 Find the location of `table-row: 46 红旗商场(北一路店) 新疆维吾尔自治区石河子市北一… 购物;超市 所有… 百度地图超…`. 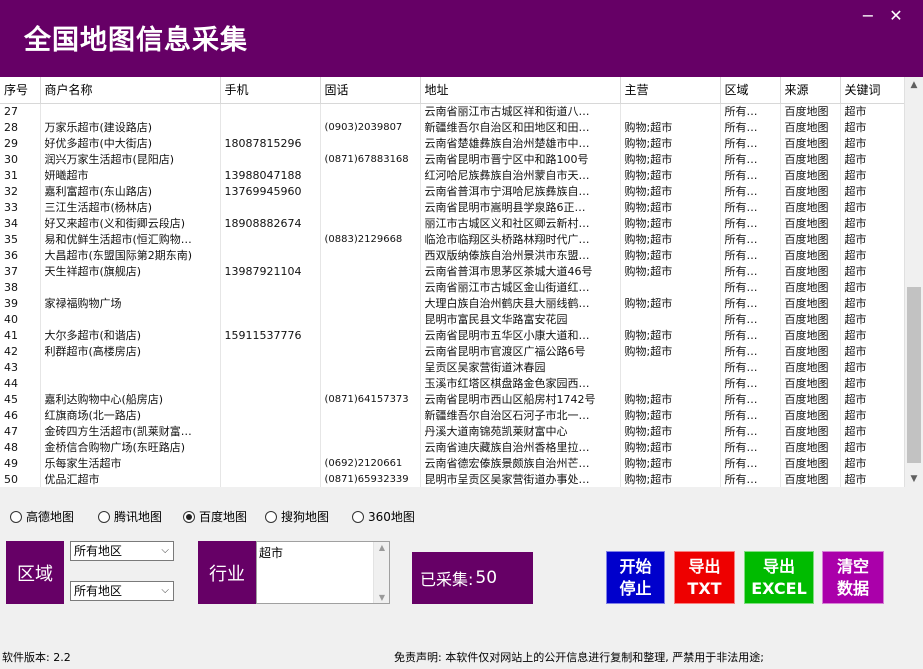

table-row: 46 红旗商场(北一路店) 新疆维吾尔自治区石河子市北一… 购物;超市 所有… 百度地图超… is located at coordinates (452, 415).